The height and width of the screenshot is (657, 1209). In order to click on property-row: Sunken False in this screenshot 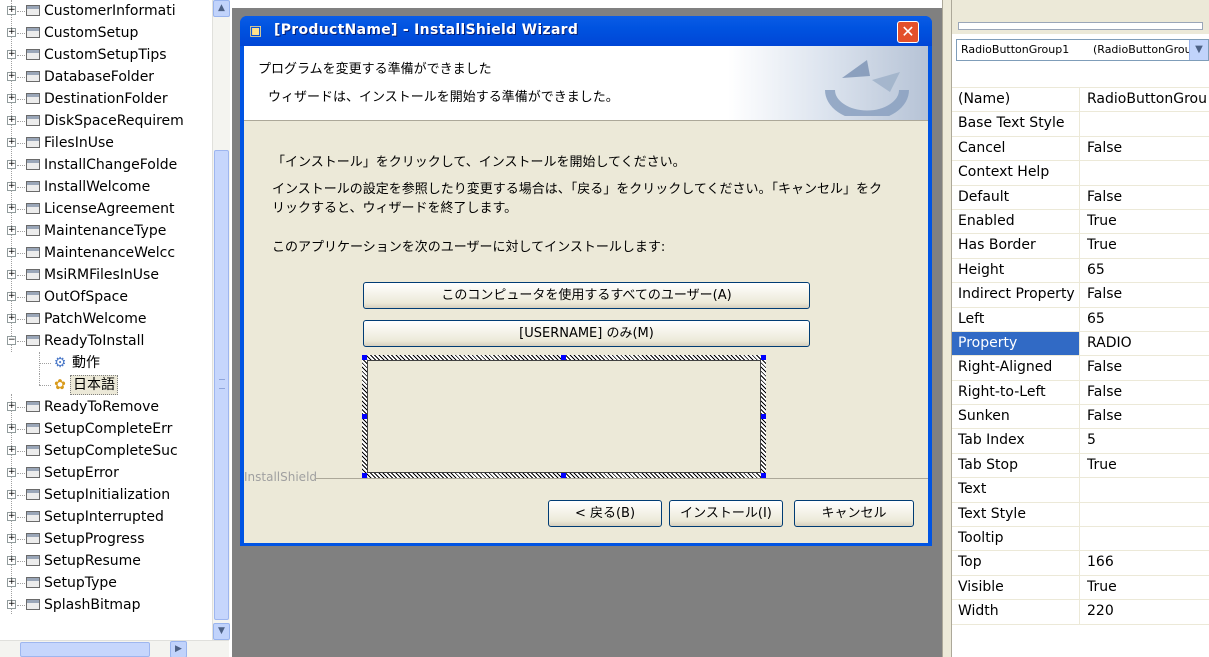, I will do `click(1080, 417)`.